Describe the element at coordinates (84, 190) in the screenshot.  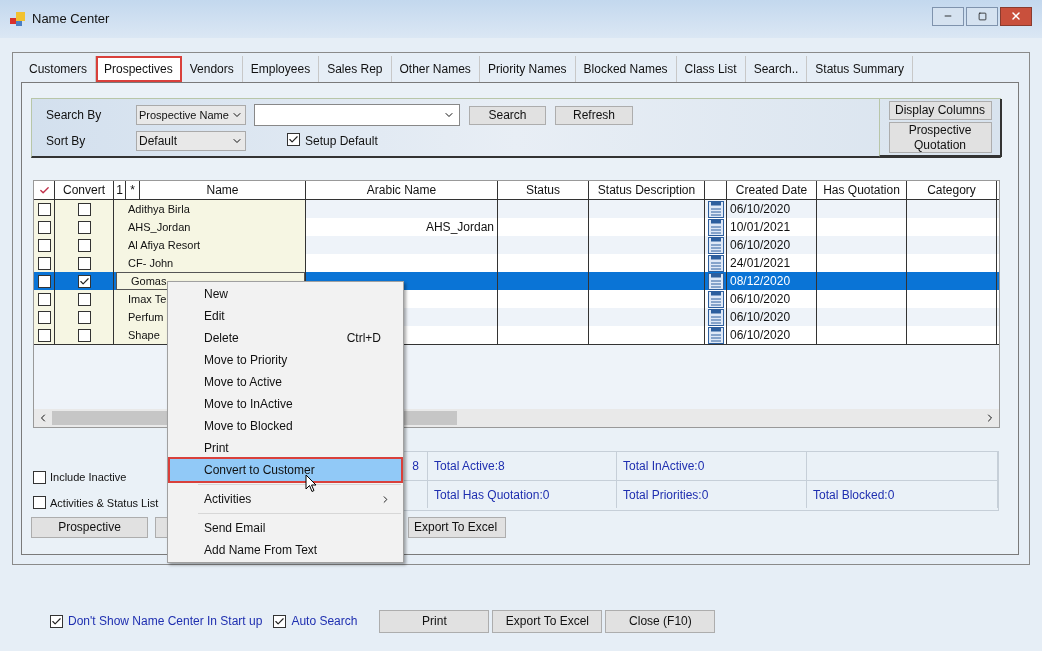
I see `column-header: Convert` at that location.